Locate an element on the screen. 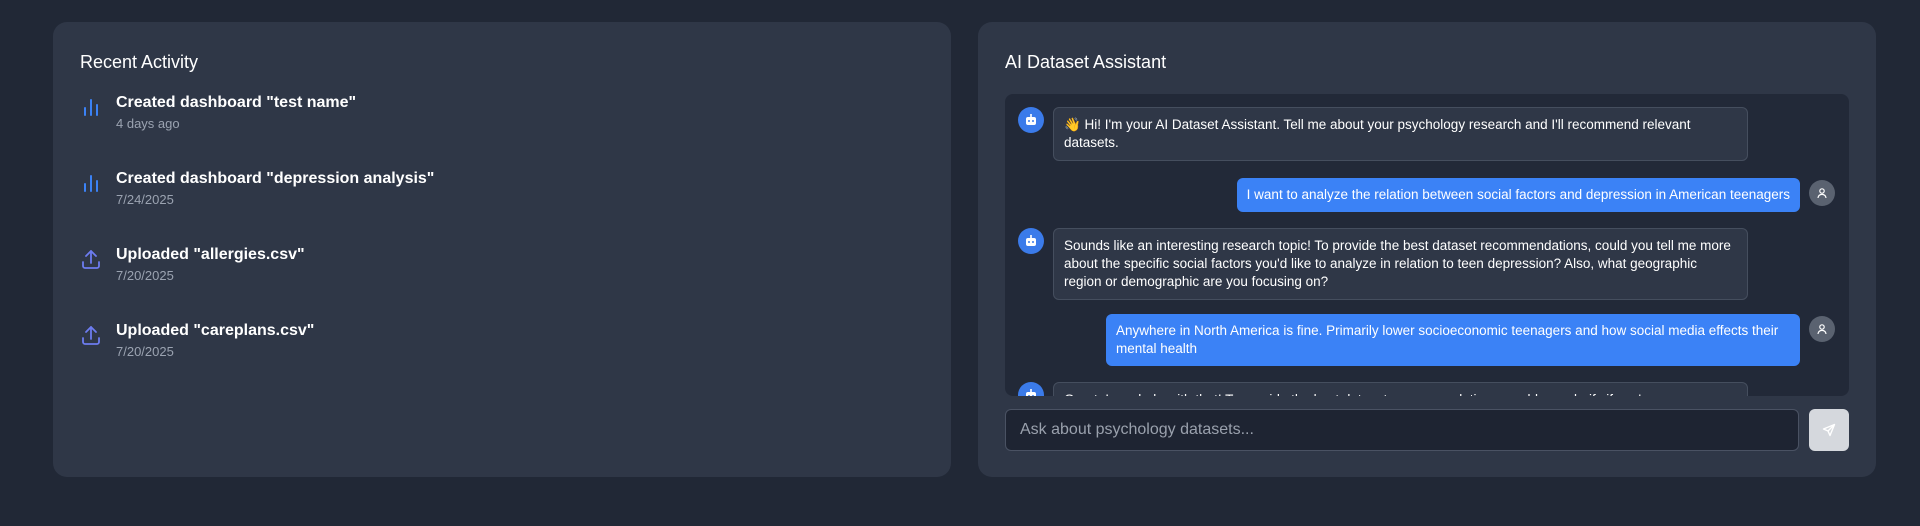 Image resolution: width=1920 pixels, height=526 pixels. activity-title: Uploaded "careplans.csv" is located at coordinates (215, 330).